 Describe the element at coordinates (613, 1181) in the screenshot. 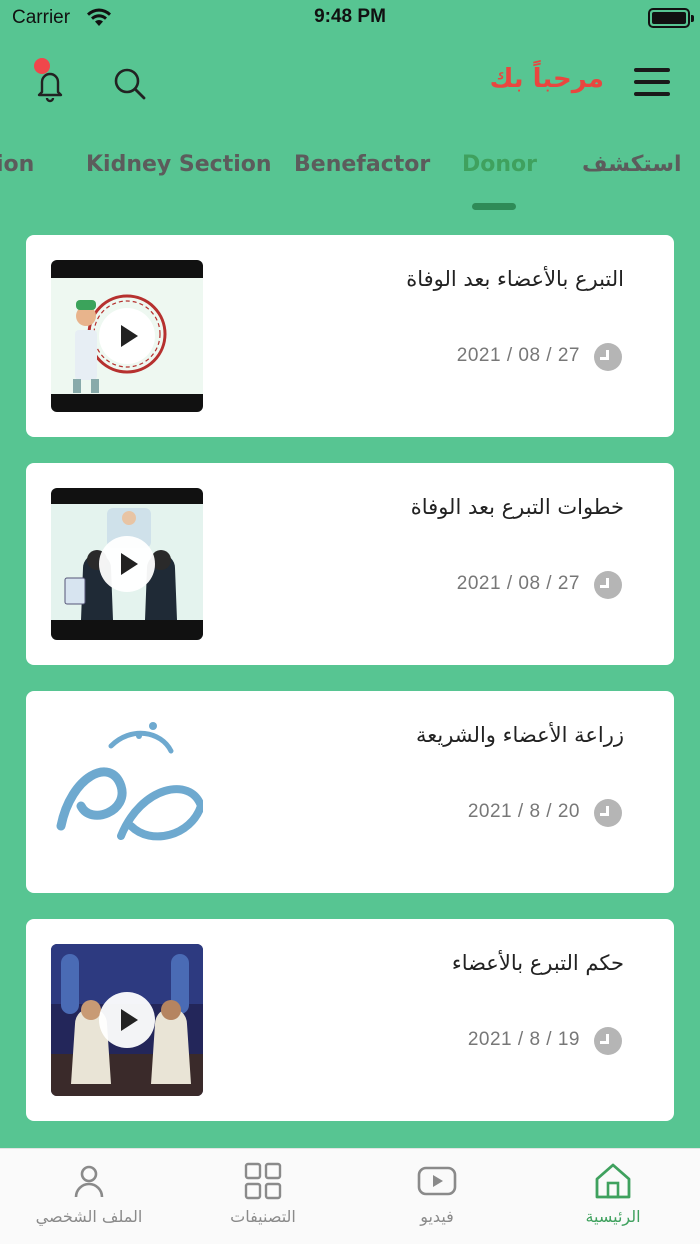

I see `home-icon` at that location.